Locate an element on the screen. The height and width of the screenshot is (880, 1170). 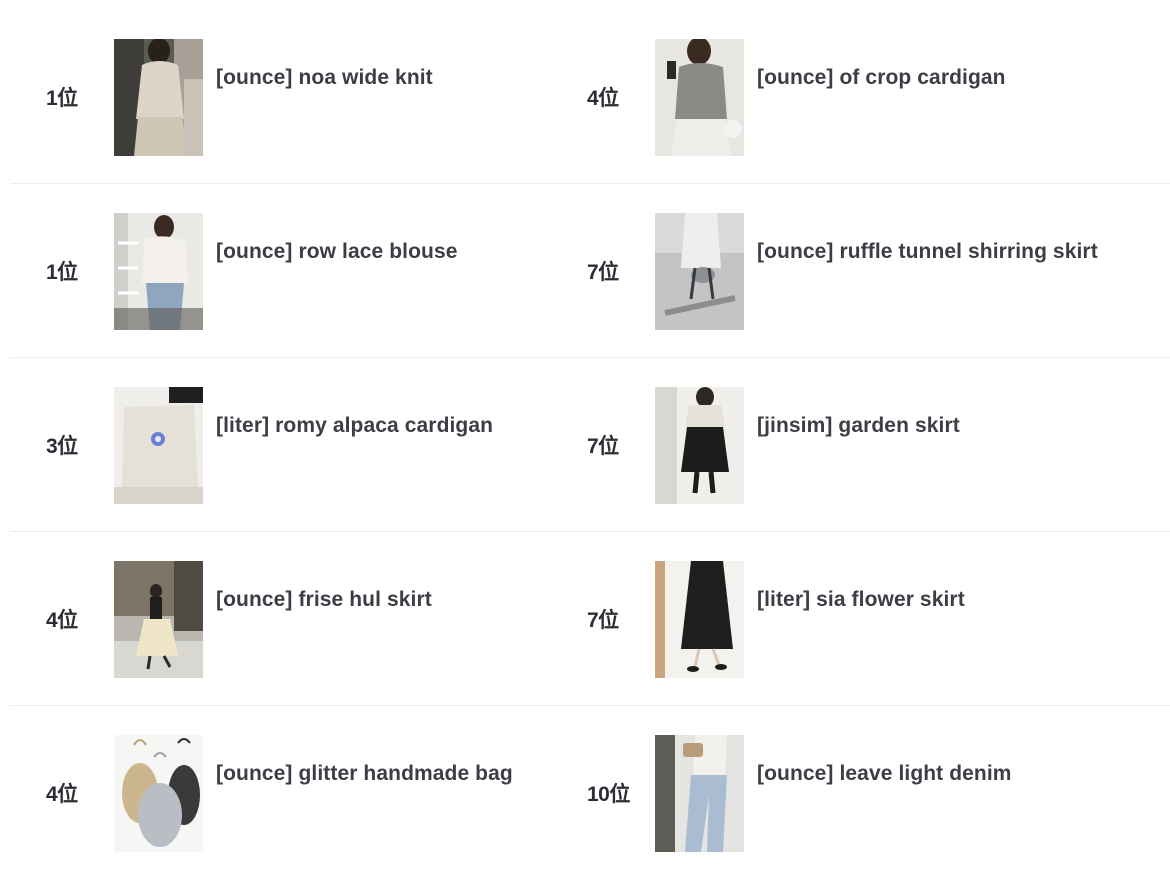
rank-label: 3位 is located at coordinates (62, 446).